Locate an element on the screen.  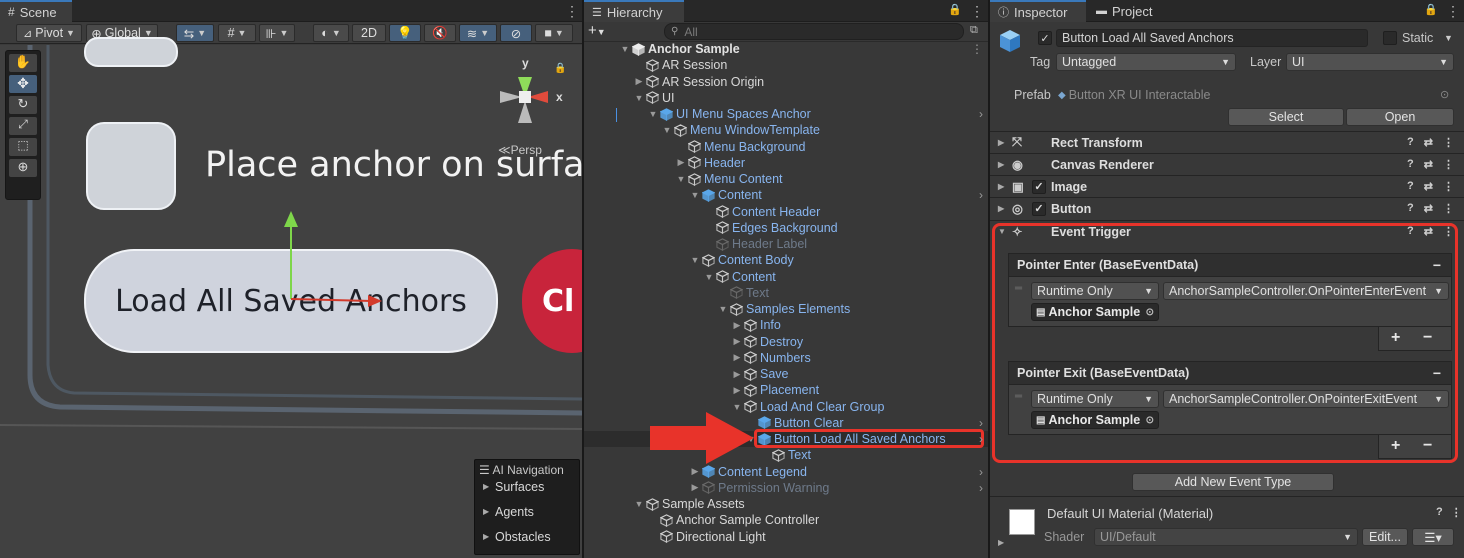
tab-inspector: ⓘ Inspector is located at coordinates (1038, 11).